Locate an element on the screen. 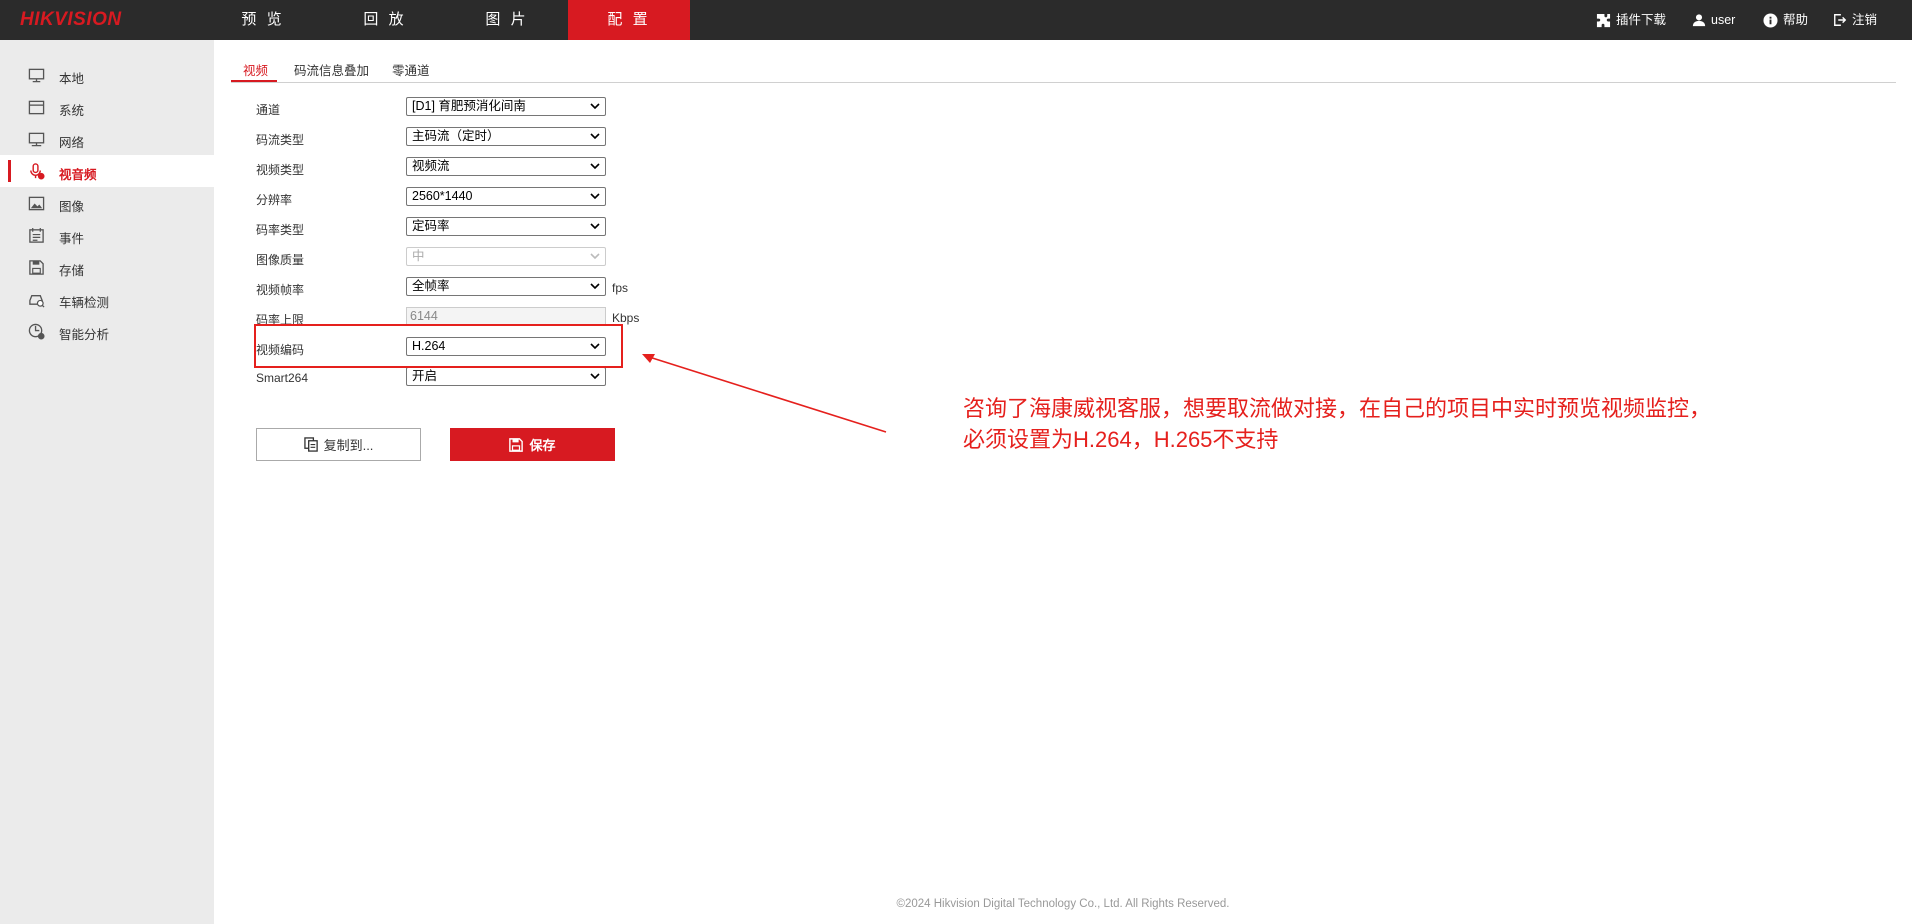 The width and height of the screenshot is (1912, 924). annotation-arrow is located at coordinates (764, 393).